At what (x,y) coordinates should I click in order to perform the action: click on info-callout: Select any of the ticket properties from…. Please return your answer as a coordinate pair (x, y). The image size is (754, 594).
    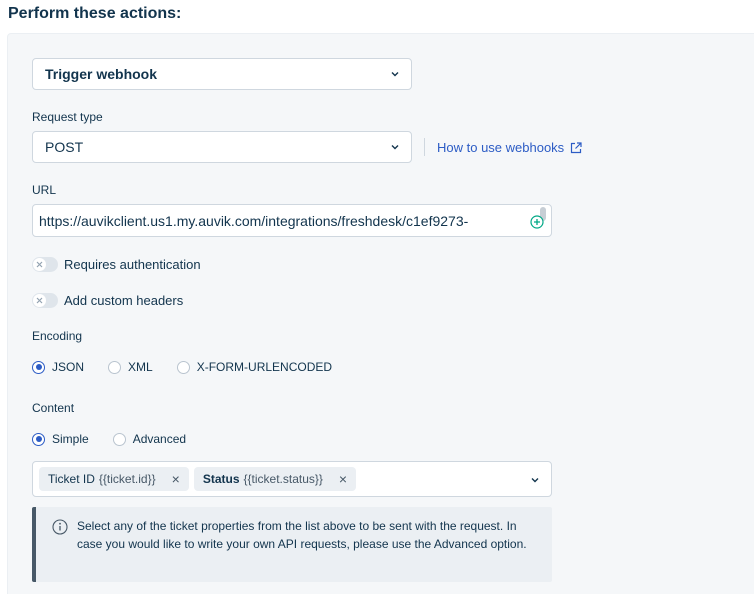
    Looking at the image, I should click on (292, 544).